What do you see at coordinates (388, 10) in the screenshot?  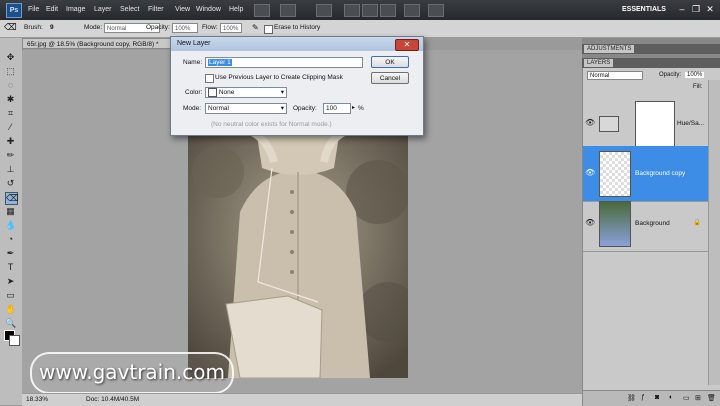 I see `rotate-view-icon` at bounding box center [388, 10].